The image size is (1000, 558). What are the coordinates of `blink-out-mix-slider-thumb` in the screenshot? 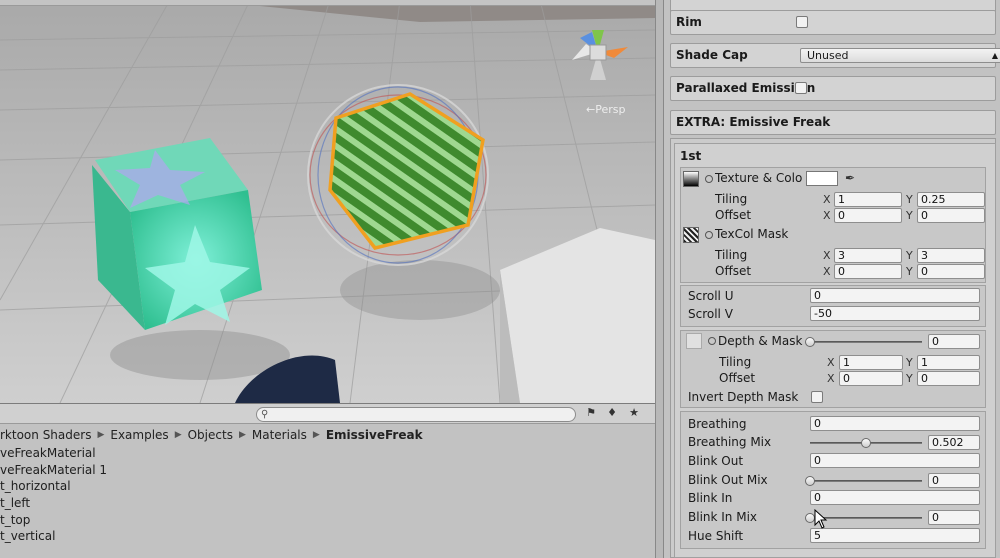 It's located at (810, 481).